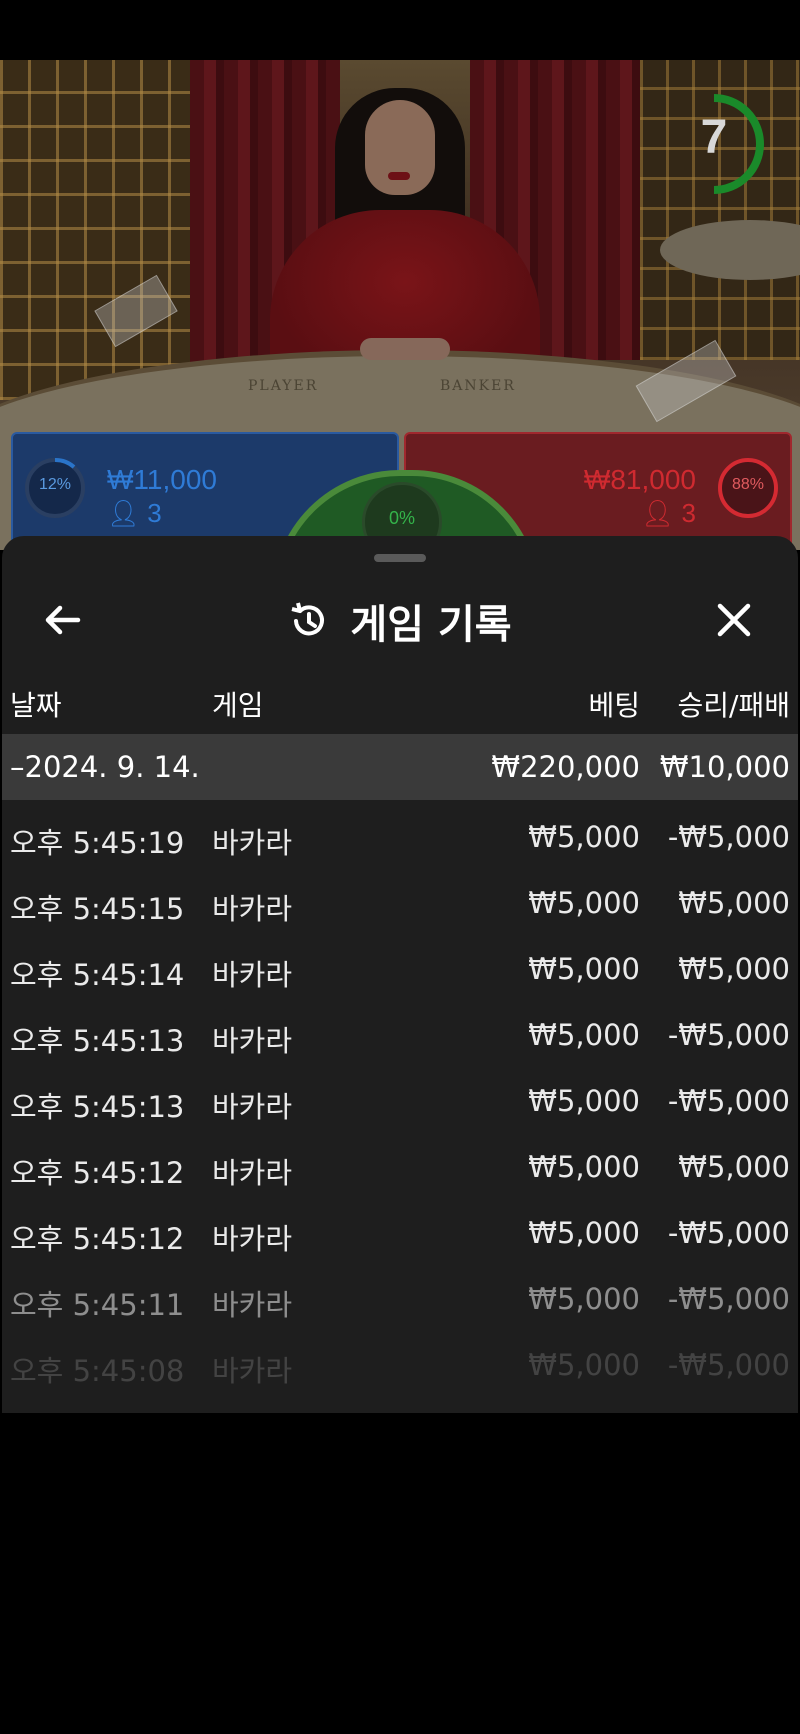 This screenshot has width=800, height=1734. What do you see at coordinates (399, 176) in the screenshot?
I see `dealer-lips` at bounding box center [399, 176].